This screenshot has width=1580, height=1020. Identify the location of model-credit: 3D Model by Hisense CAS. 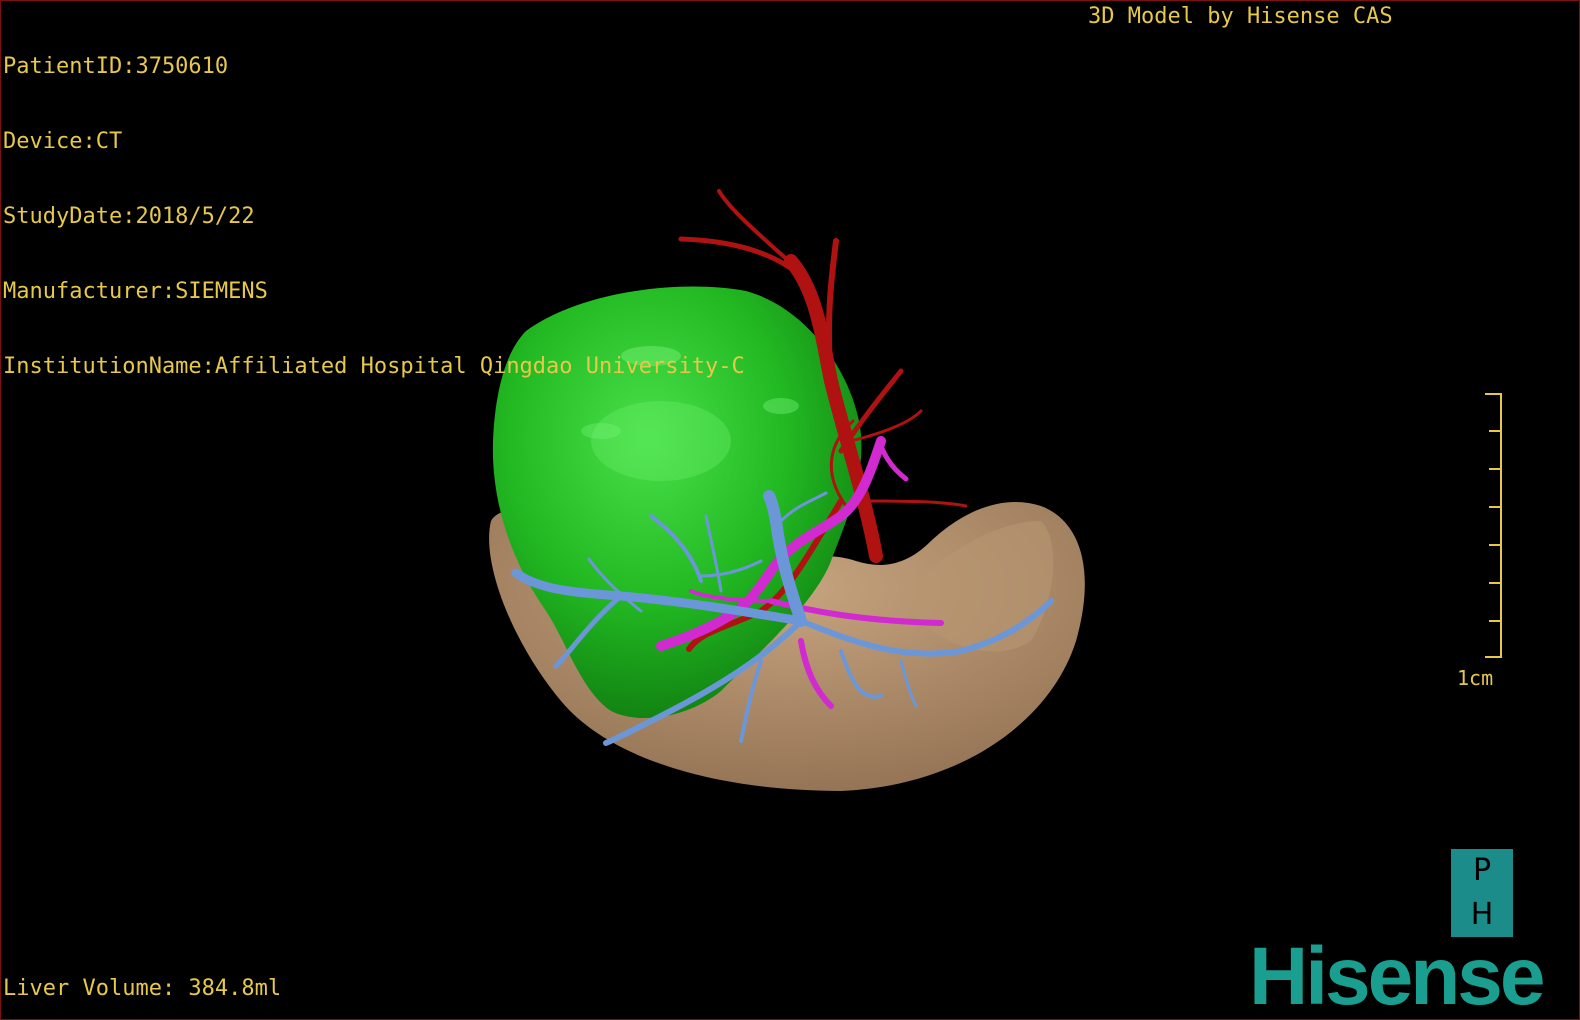
(1240, 16).